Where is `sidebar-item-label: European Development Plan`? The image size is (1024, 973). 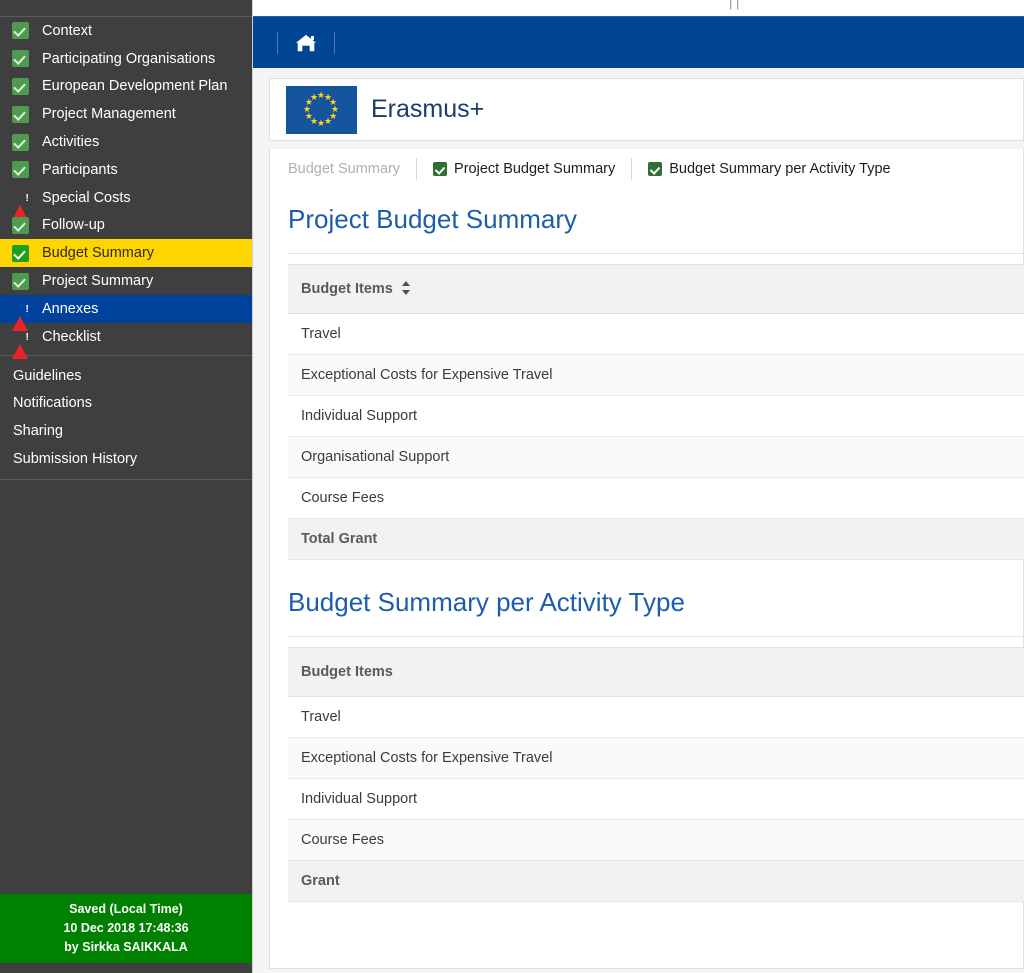 sidebar-item-label: European Development Plan is located at coordinates (135, 86).